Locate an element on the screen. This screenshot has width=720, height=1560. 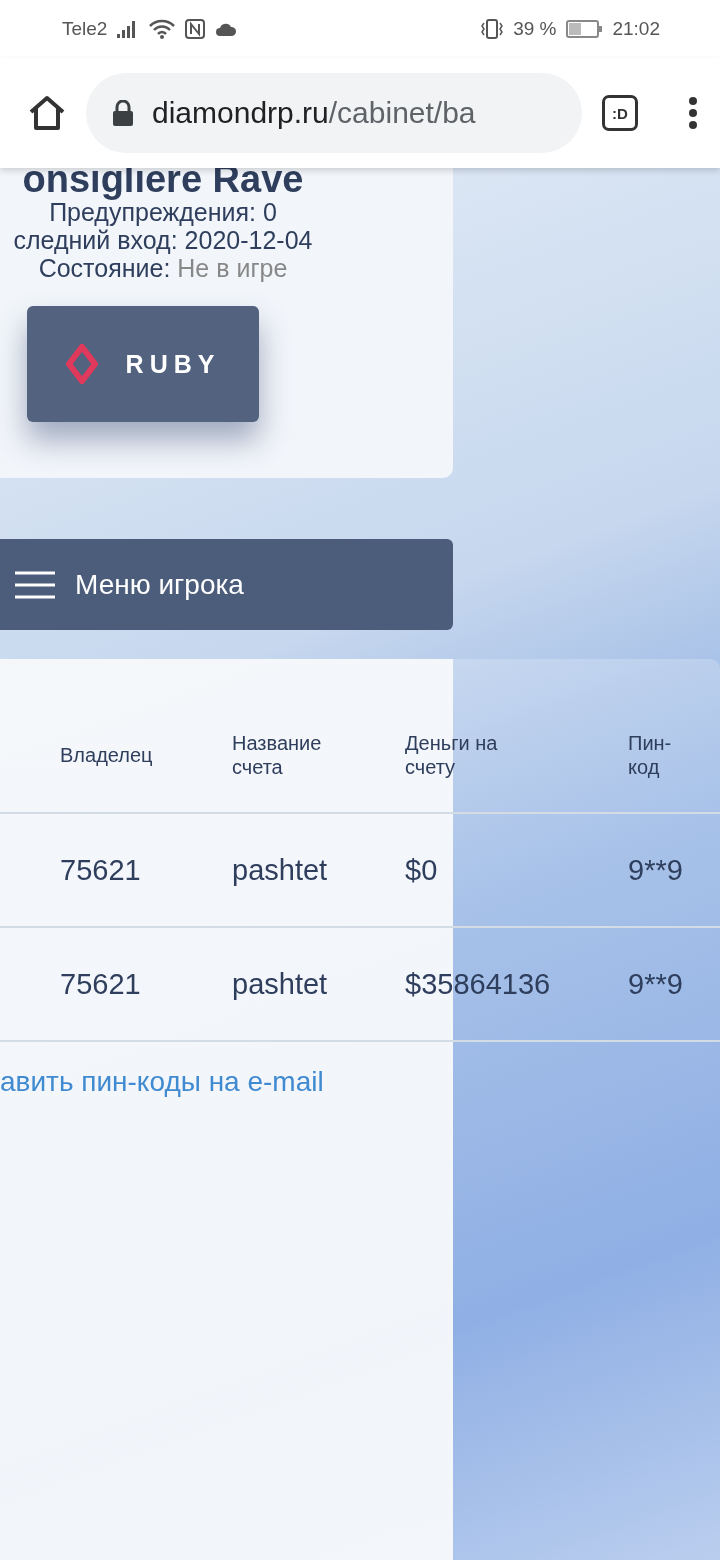
vibrate-icon is located at coordinates (492, 29).